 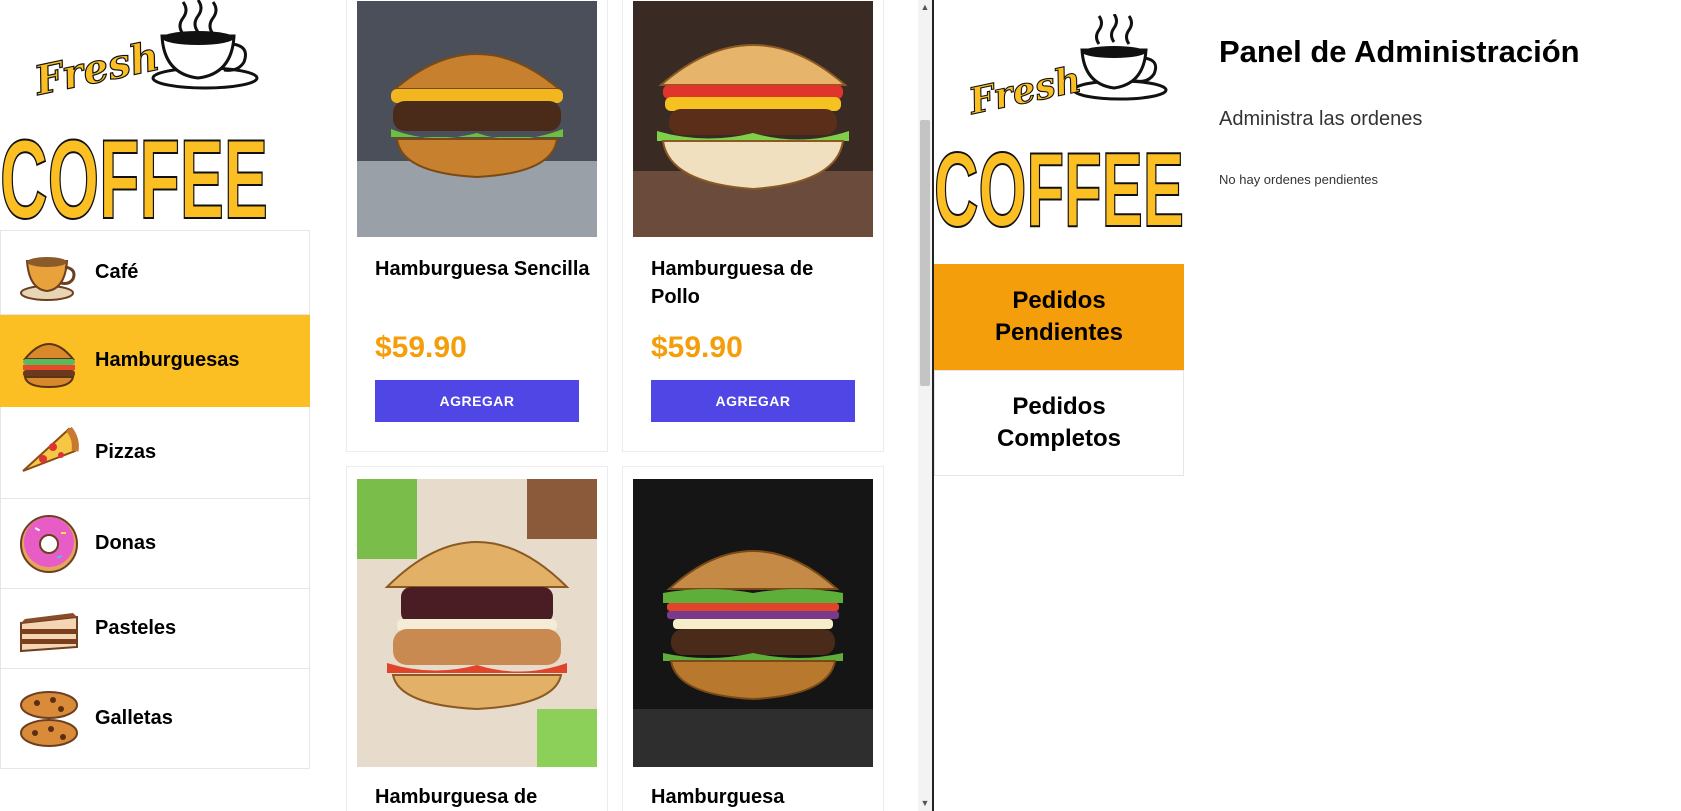 I want to click on empty-orders-message: No hay ordenes pendientes, so click(x=1299, y=179).